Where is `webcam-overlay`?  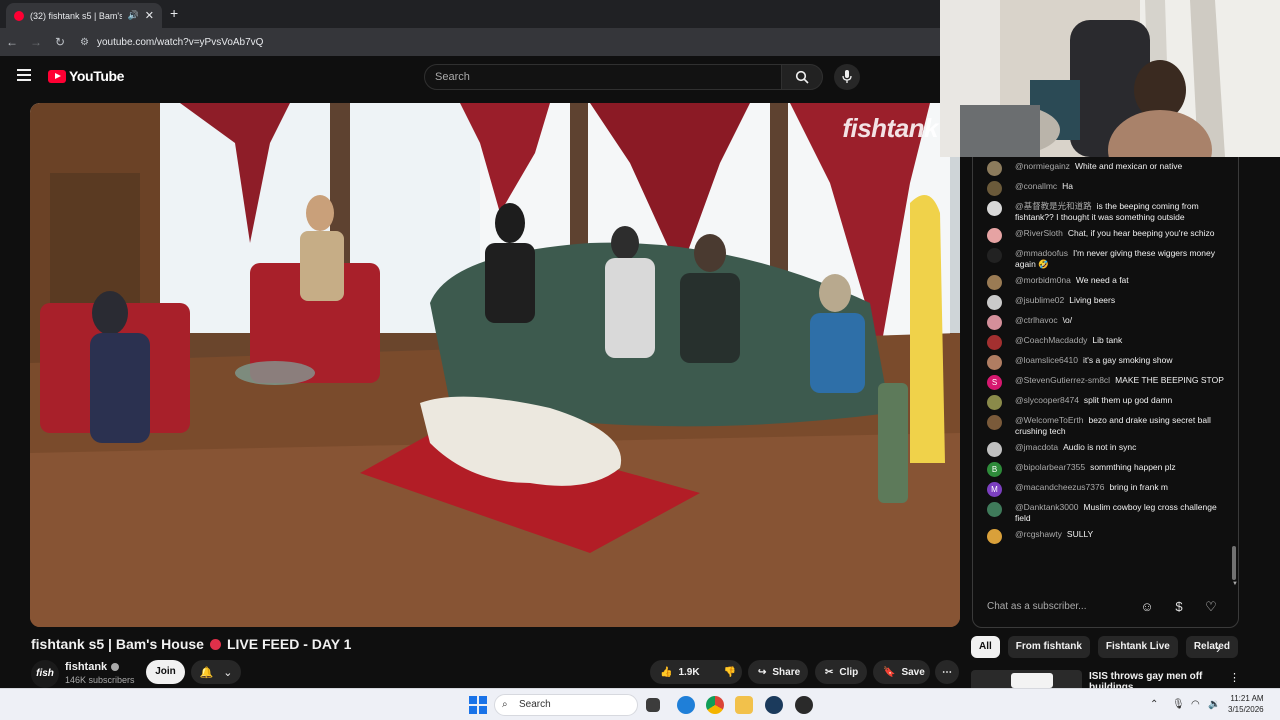
webcam-overlay is located at coordinates (1110, 78).